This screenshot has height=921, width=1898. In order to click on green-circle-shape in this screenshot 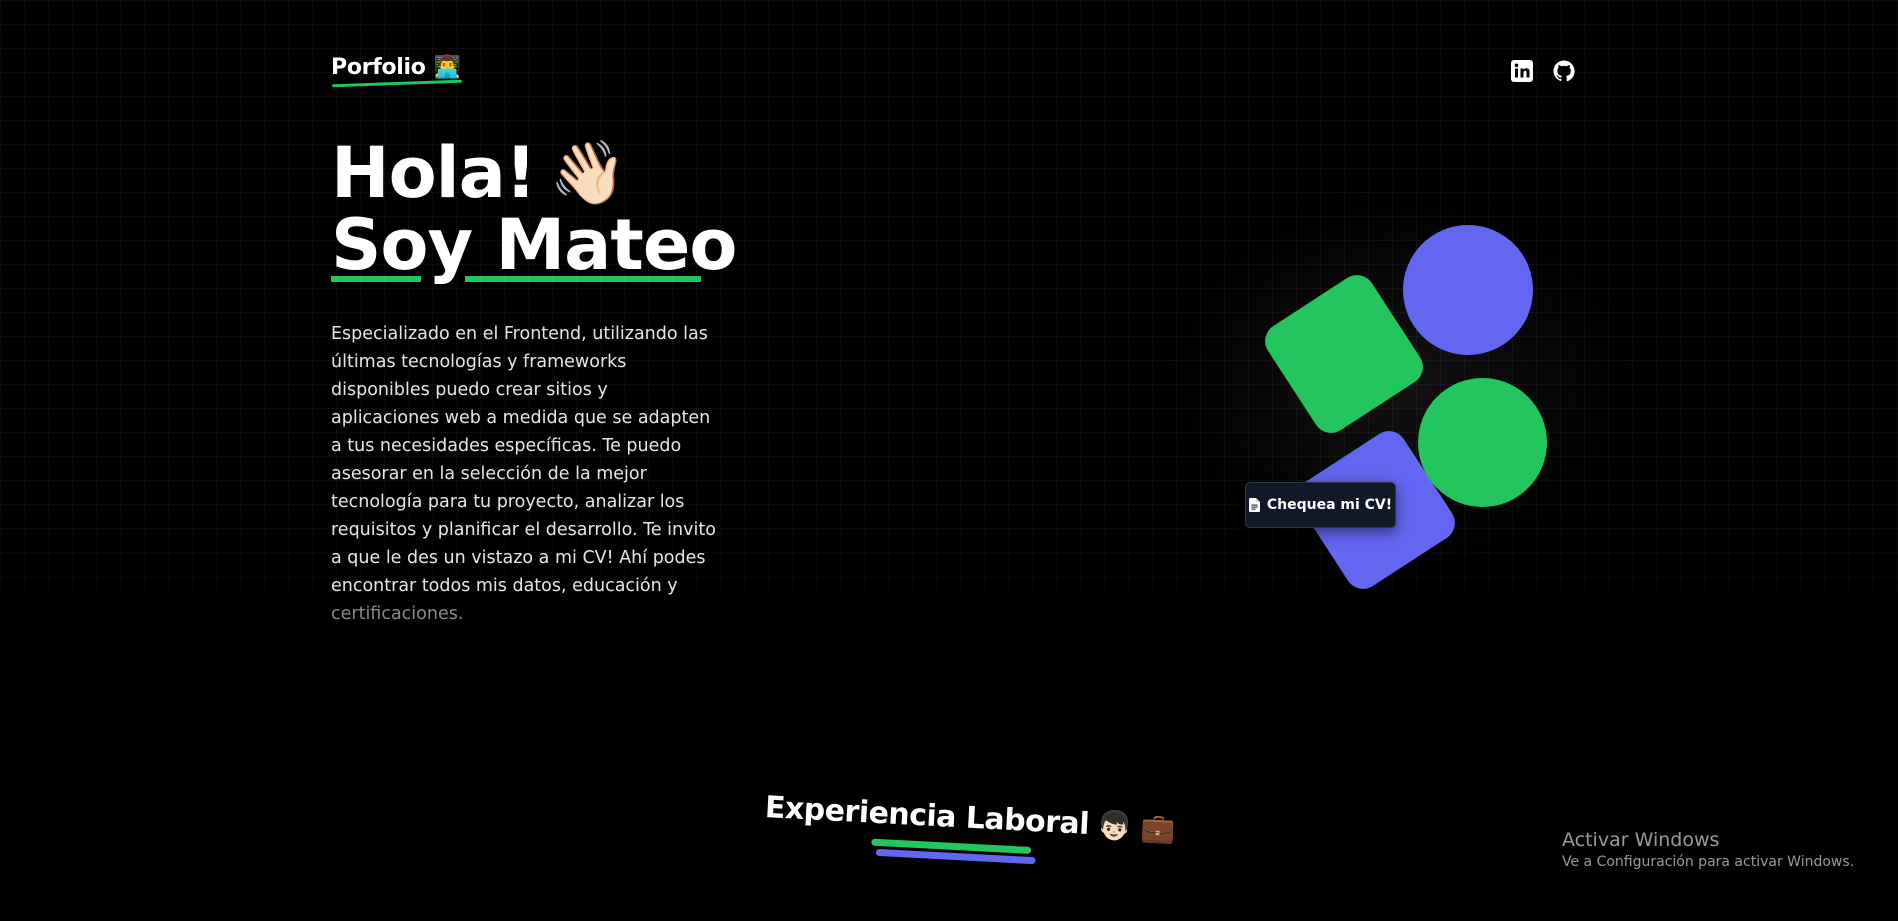, I will do `click(1482, 442)`.